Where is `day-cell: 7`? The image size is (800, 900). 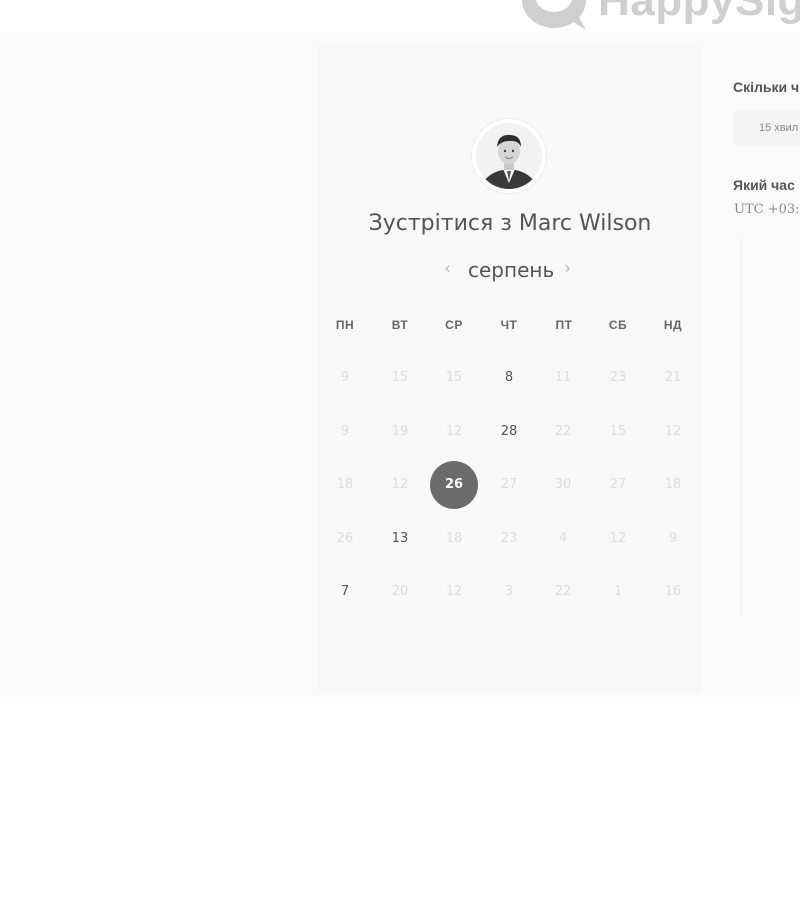 day-cell: 7 is located at coordinates (345, 592).